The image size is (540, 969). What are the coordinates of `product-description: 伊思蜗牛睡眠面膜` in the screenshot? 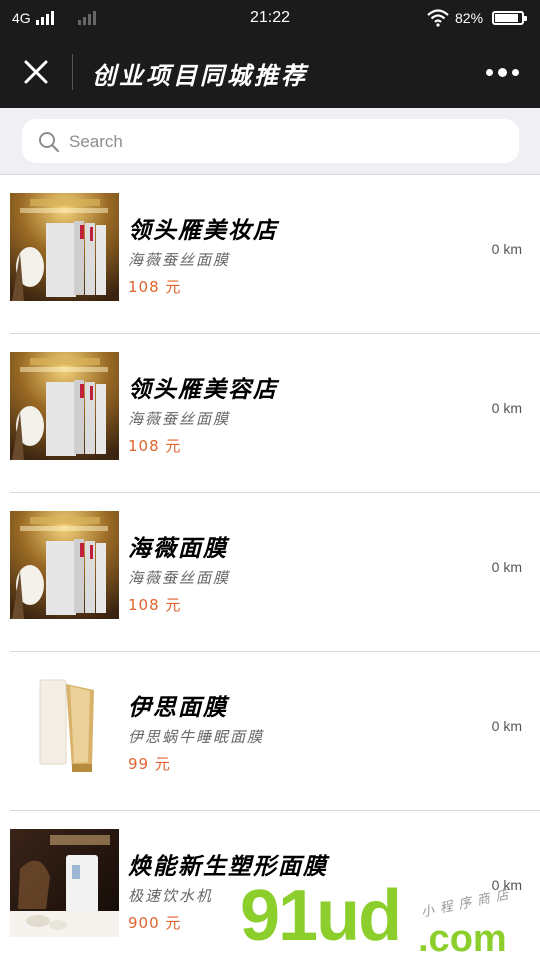 It's located at (196, 737).